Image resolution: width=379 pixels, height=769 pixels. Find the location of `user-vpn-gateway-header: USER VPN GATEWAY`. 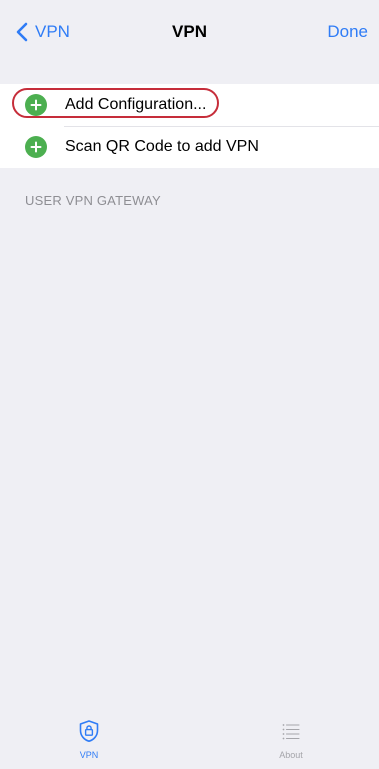

user-vpn-gateway-header: USER VPN GATEWAY is located at coordinates (93, 200).